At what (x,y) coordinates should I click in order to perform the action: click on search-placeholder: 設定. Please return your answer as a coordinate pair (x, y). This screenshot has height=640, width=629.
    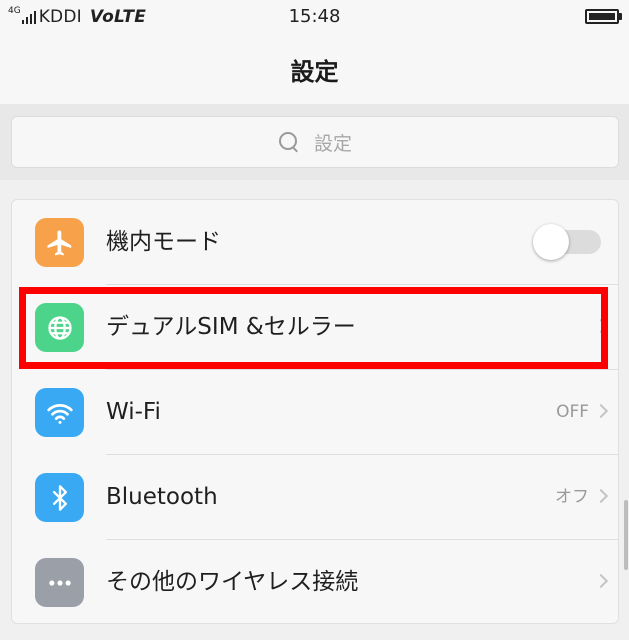
    Looking at the image, I should click on (332, 143).